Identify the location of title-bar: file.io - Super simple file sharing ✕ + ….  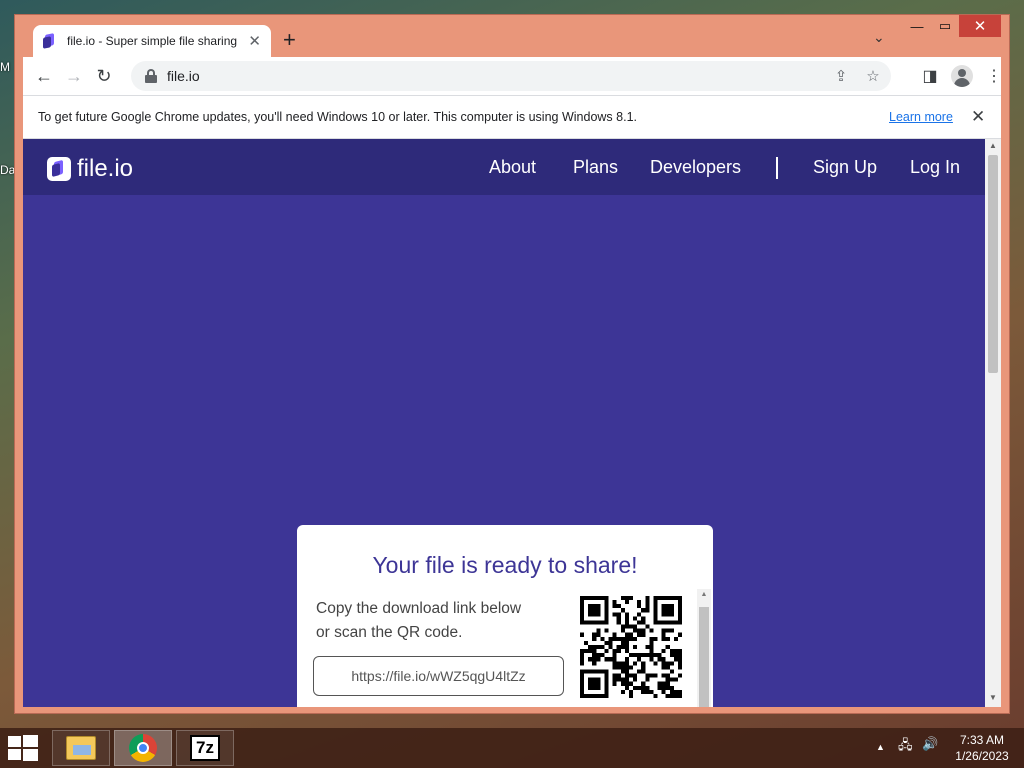
(512, 36).